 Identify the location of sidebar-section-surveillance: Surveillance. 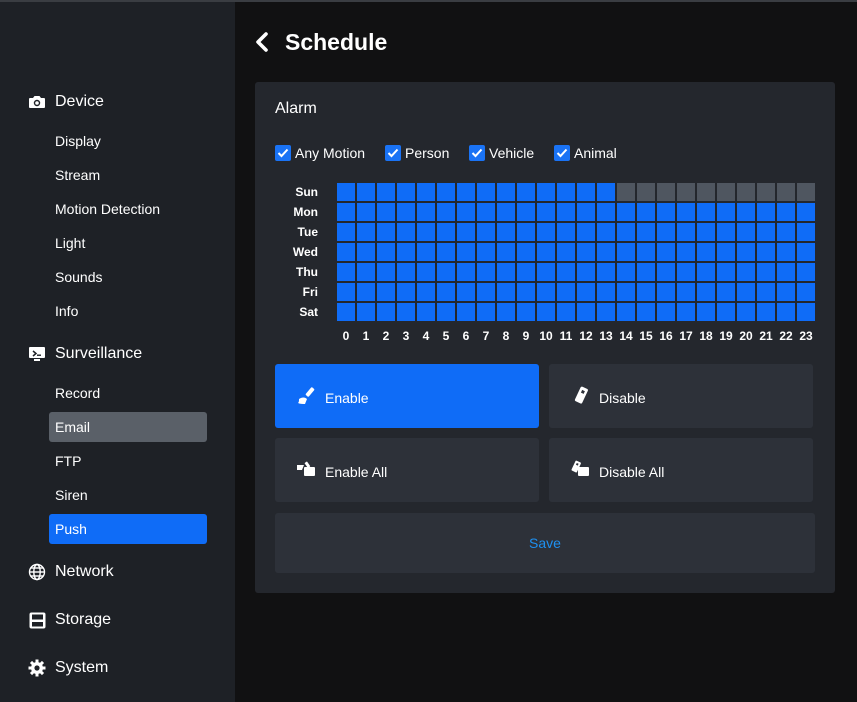
(84, 354).